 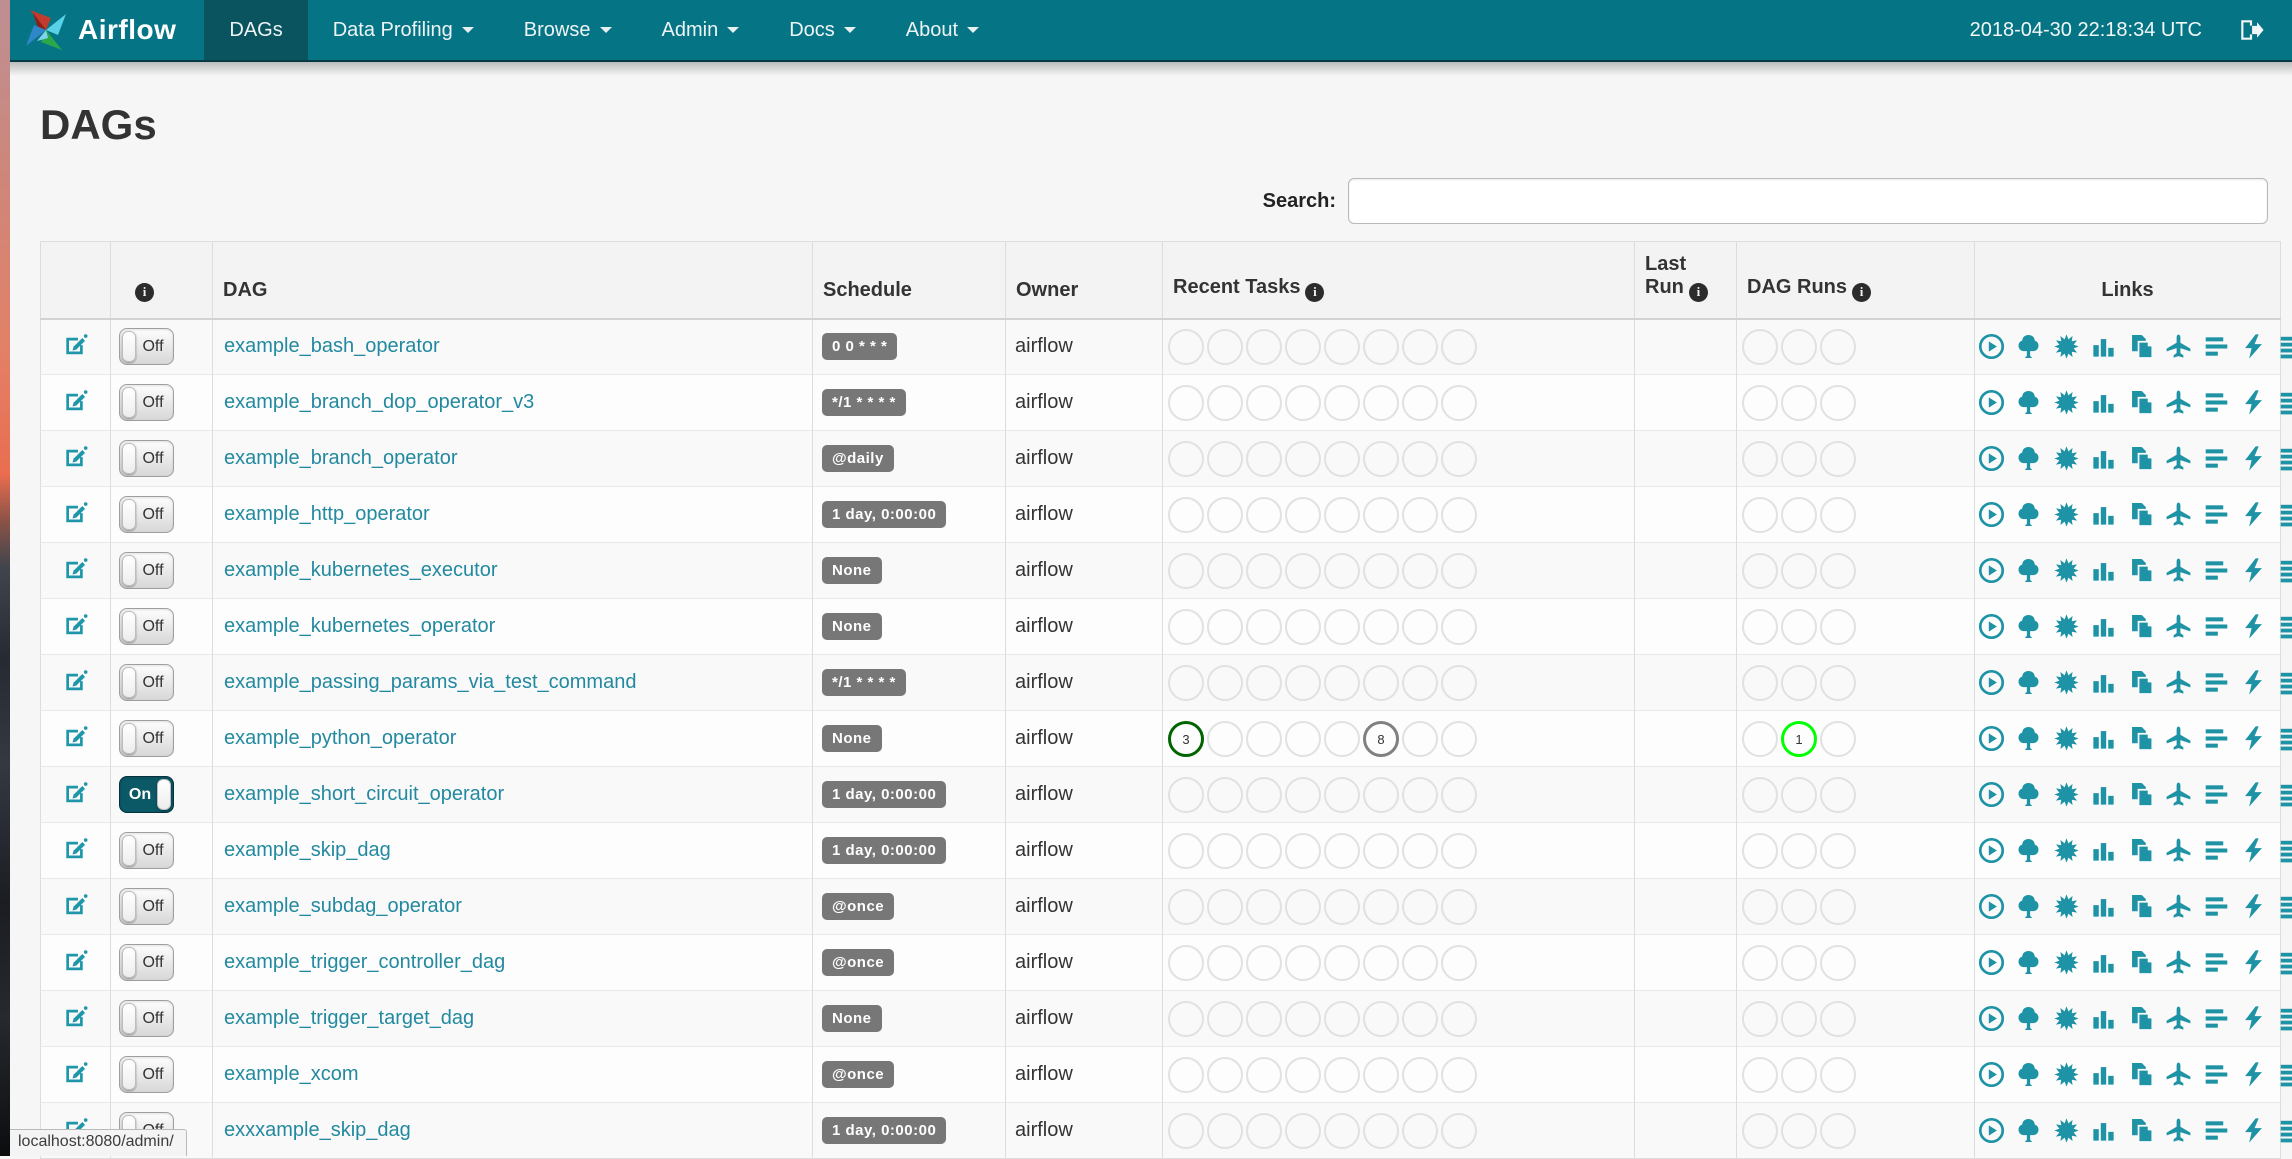 I want to click on nav-item-about: About, so click(x=942, y=30).